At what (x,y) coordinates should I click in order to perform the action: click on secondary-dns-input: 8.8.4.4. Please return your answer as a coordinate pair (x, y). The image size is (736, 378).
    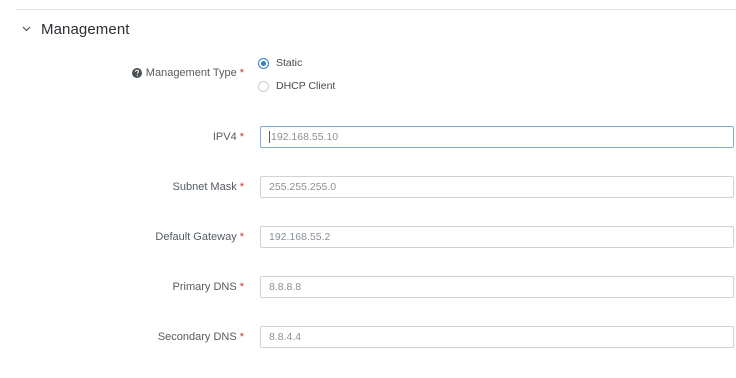
    Looking at the image, I should click on (497, 337).